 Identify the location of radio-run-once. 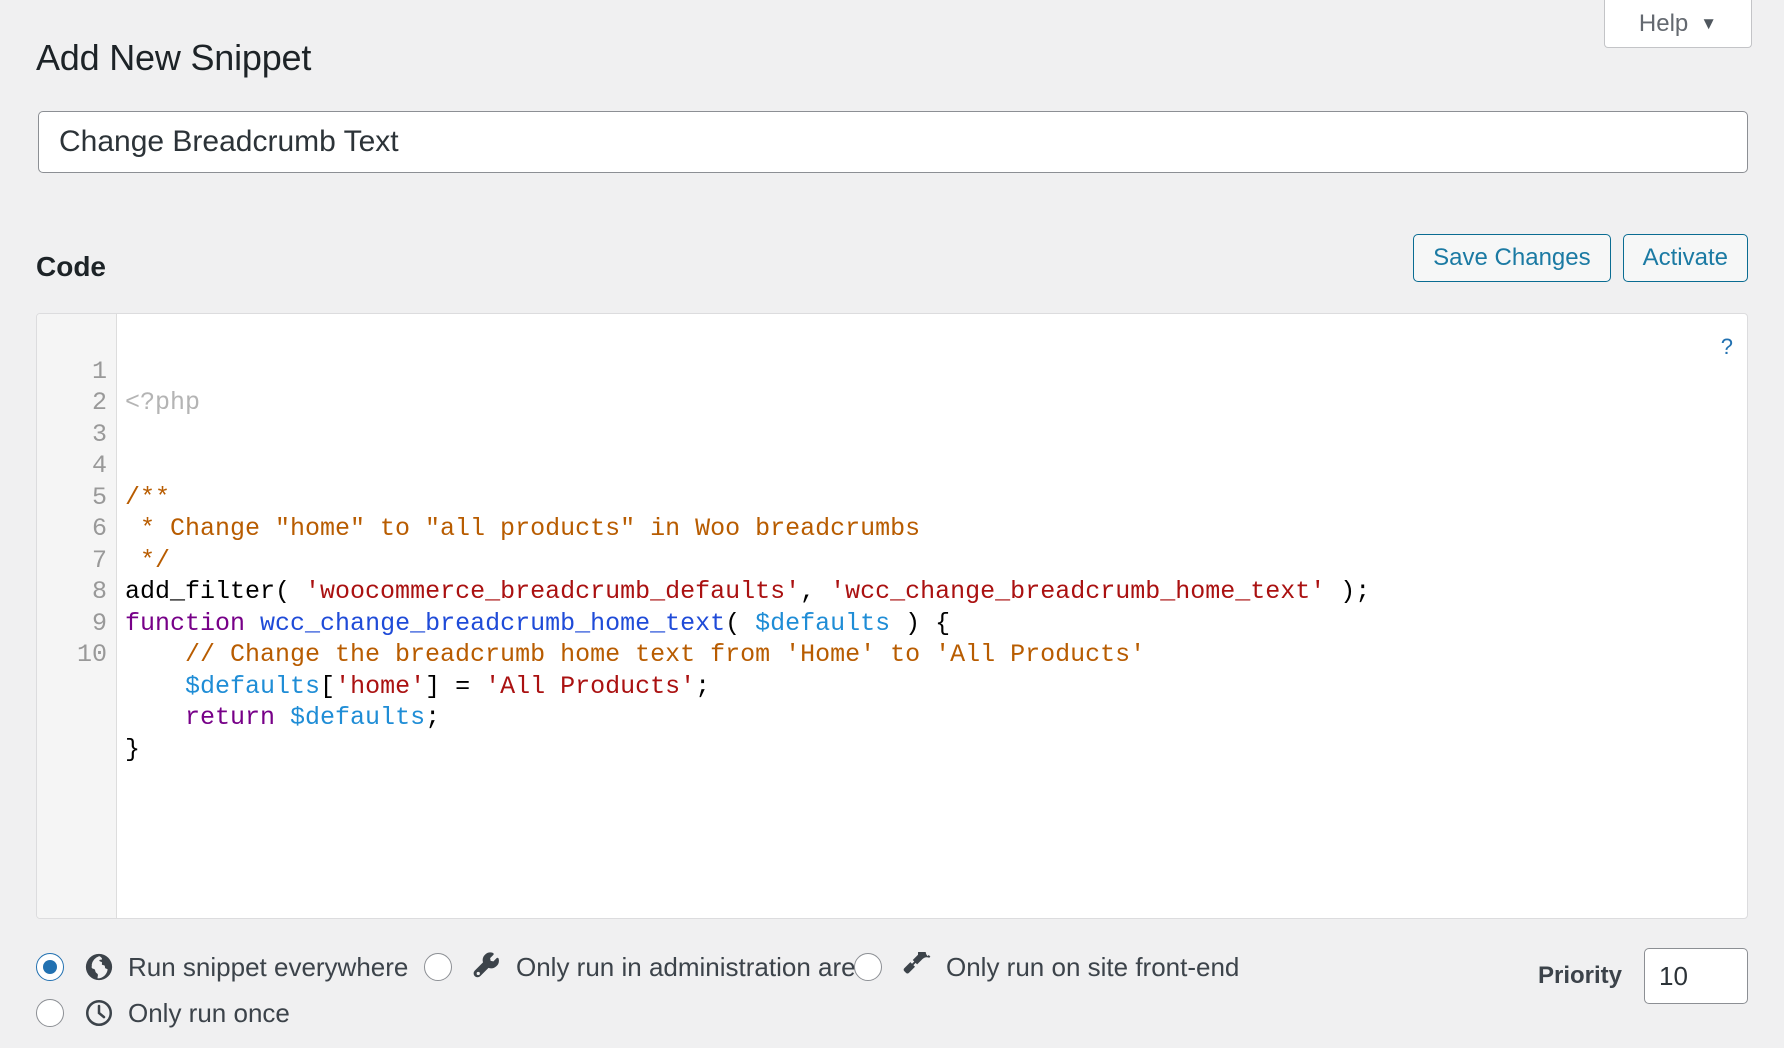
(50, 1013).